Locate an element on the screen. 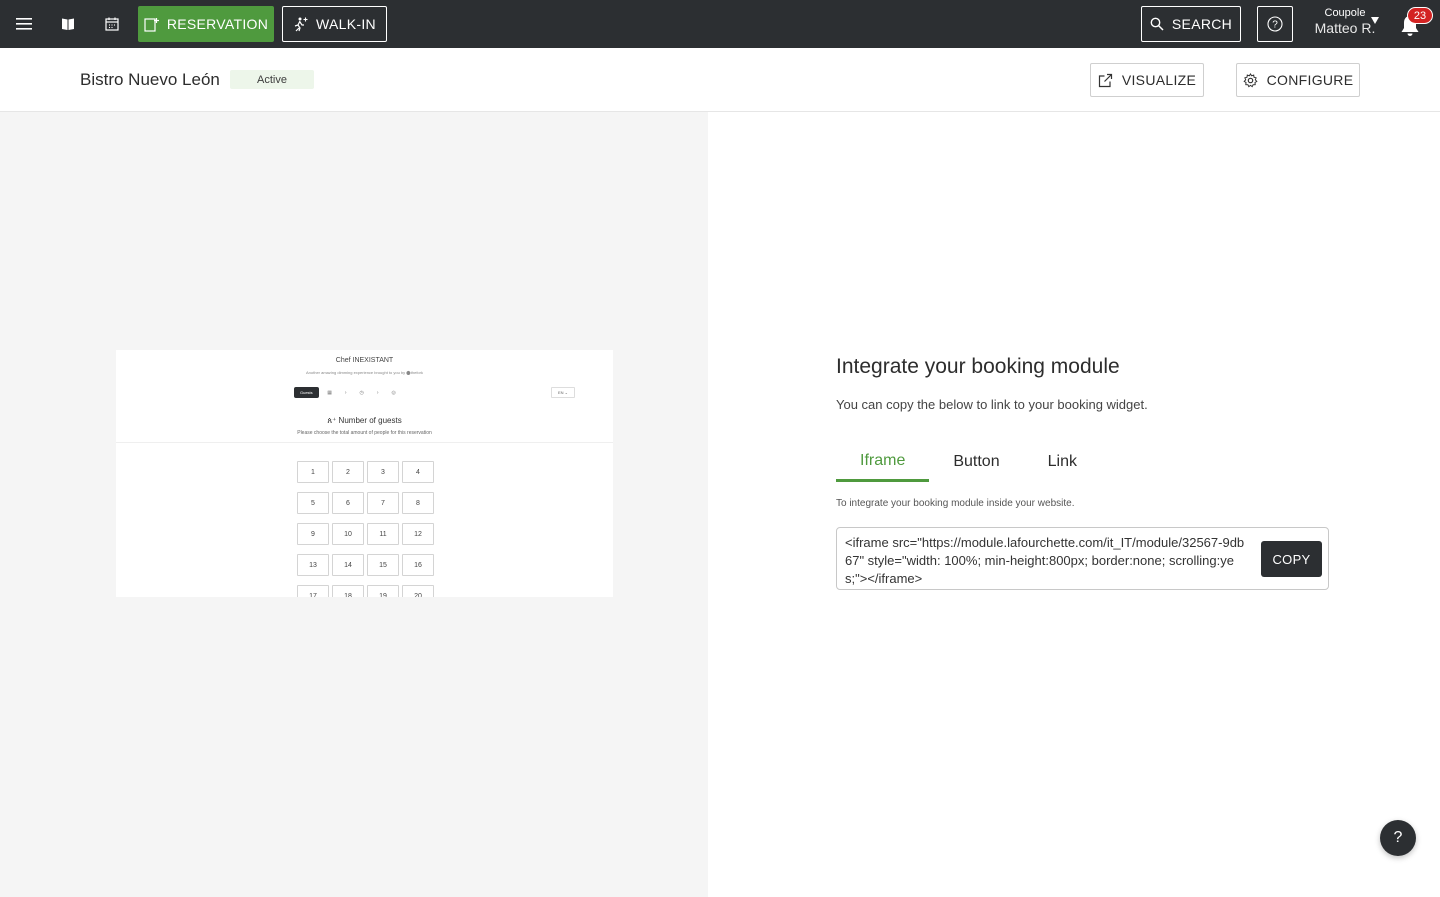  help-button: ? is located at coordinates (1275, 24).